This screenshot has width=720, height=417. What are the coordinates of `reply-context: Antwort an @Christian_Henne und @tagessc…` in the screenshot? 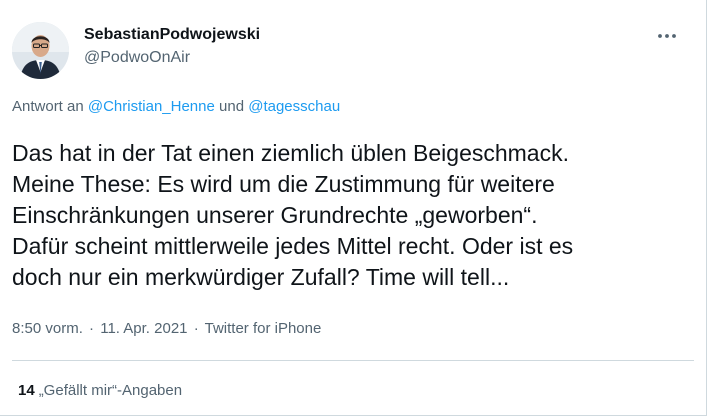 It's located at (176, 107).